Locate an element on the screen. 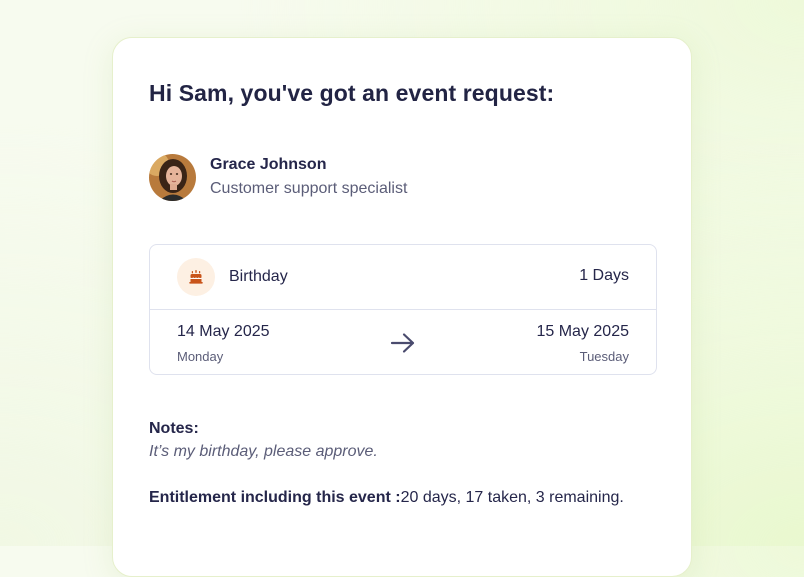 The image size is (804, 577). start-date: 14 May 2025 is located at coordinates (223, 331).